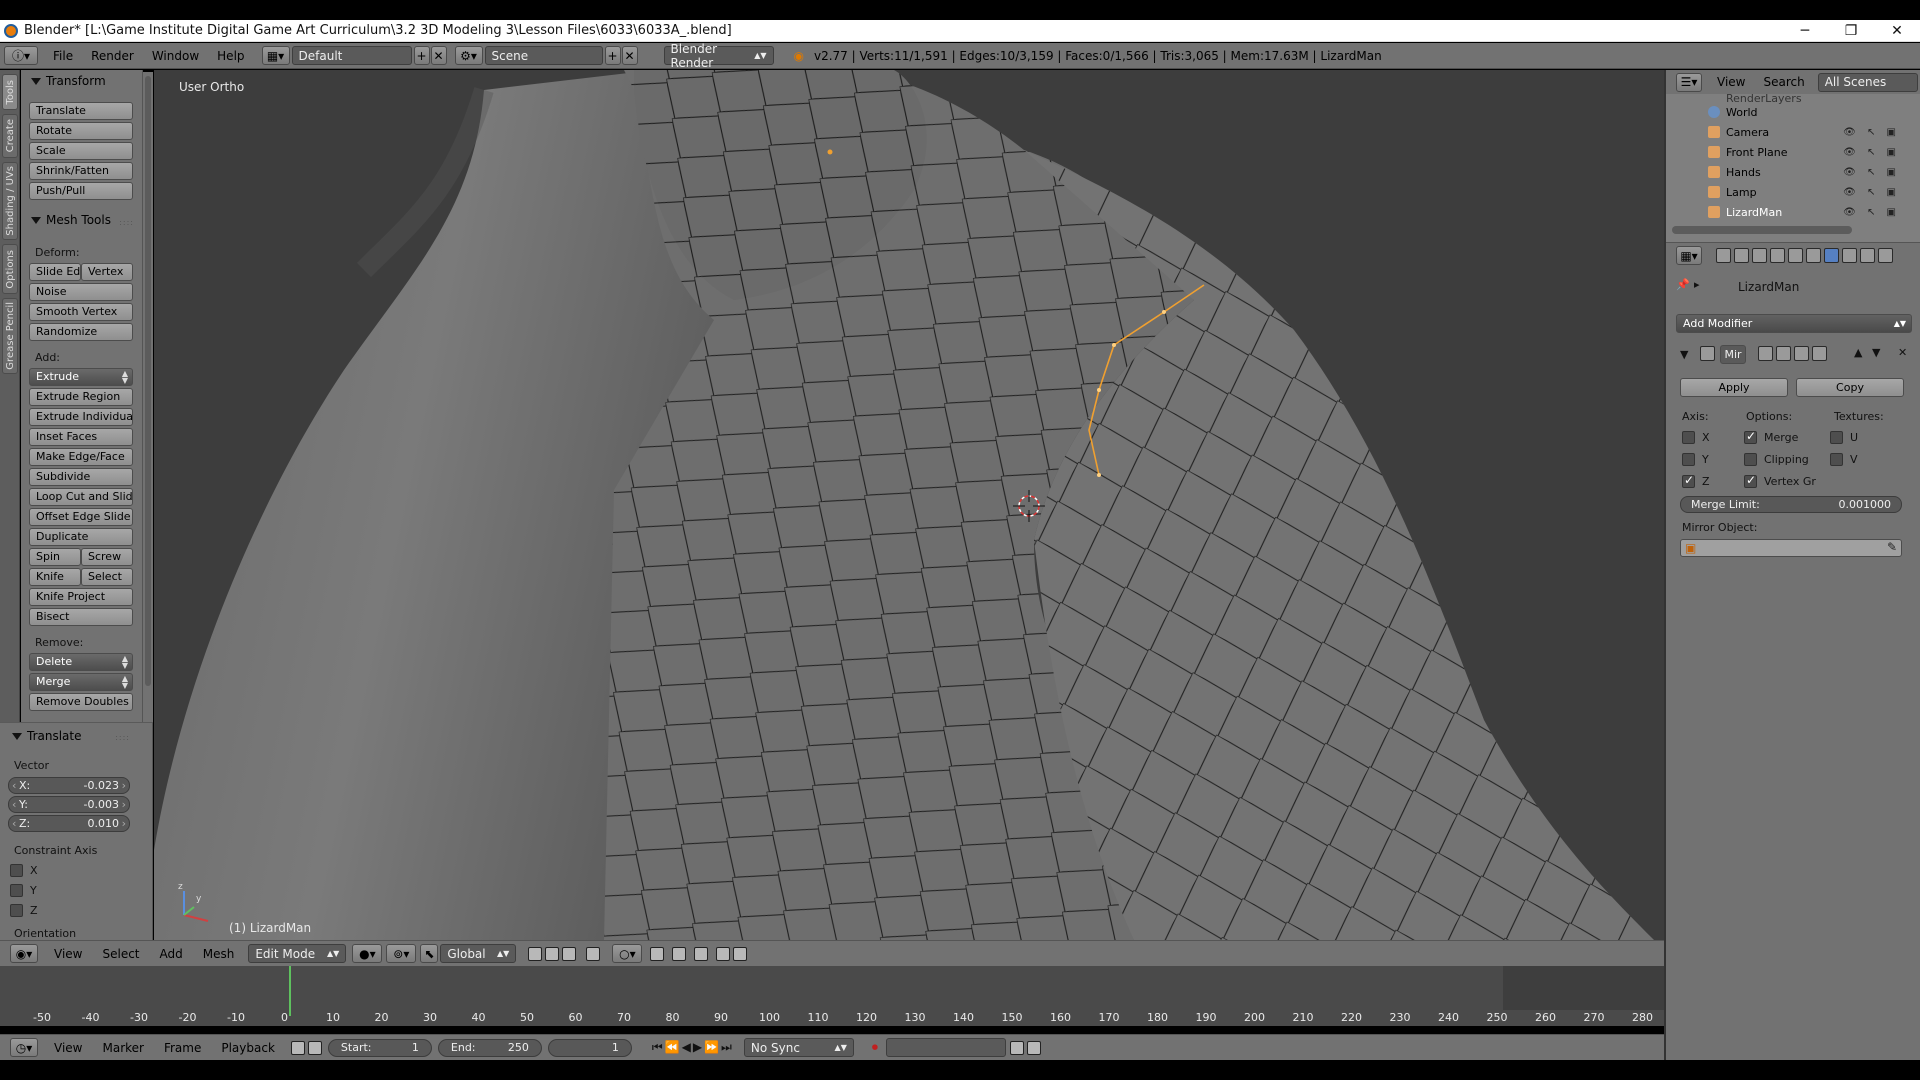  Describe the element at coordinates (81, 597) in the screenshot. I see `knife-project-button: Knife Project` at that location.